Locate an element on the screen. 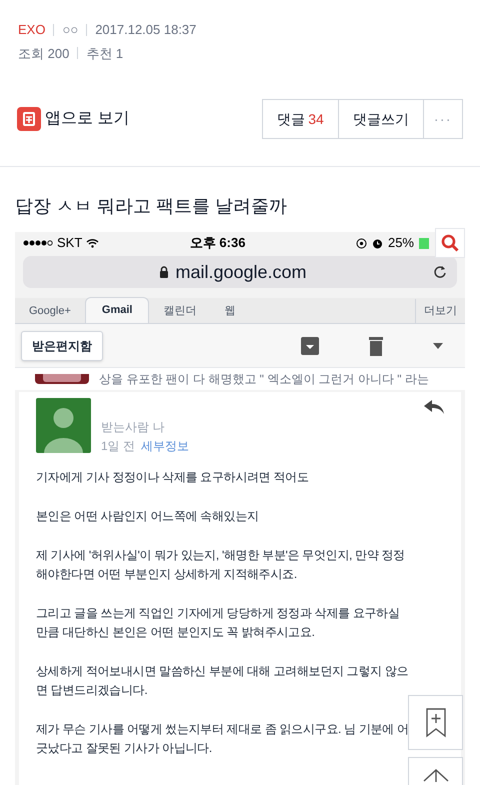  back-to-inbox-button: 받은편지함 is located at coordinates (62, 345).